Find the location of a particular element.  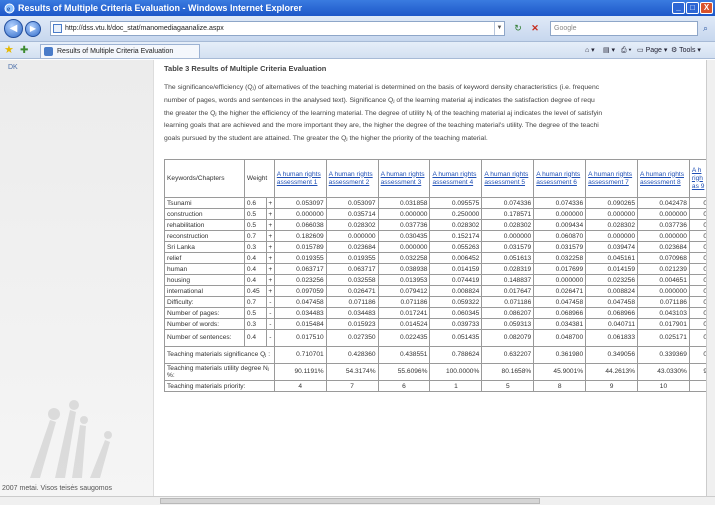

table-cell: 0.028302 is located at coordinates (612, 225).